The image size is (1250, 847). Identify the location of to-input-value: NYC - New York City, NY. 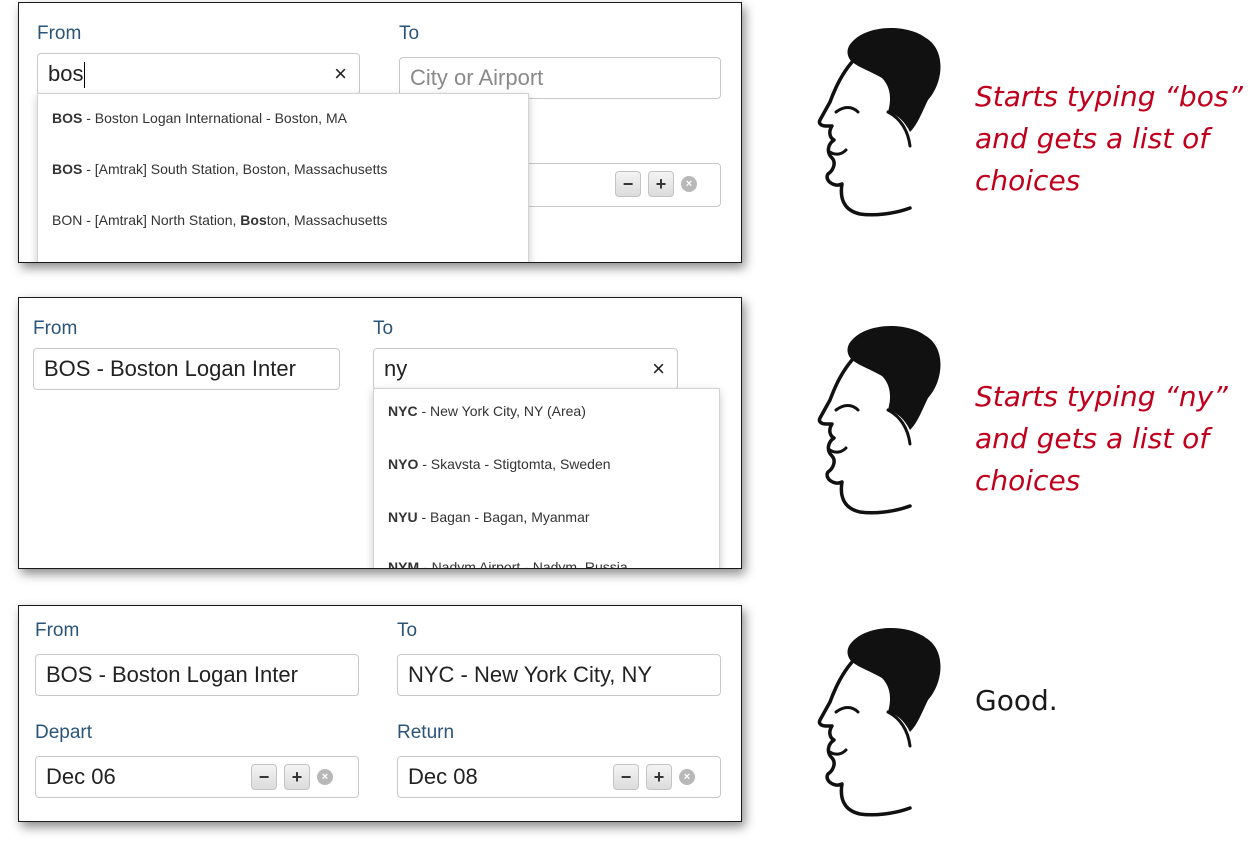
(530, 674).